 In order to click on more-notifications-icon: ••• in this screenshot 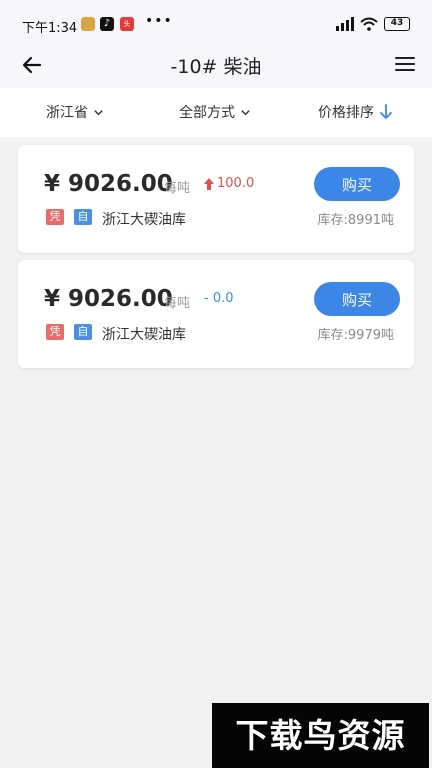, I will do `click(159, 21)`.